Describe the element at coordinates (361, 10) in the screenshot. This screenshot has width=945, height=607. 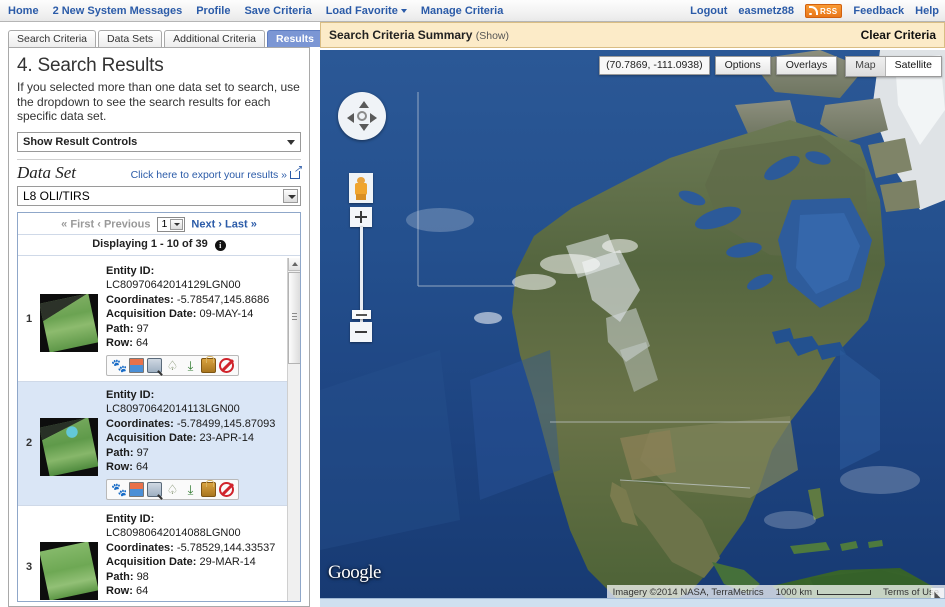
I see `nav-load-favorite-label: Load Favorite` at that location.